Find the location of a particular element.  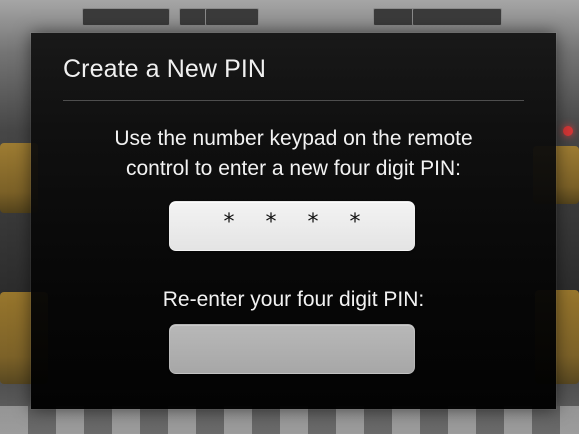

new-pin-mask: * * * * is located at coordinates (298, 222).